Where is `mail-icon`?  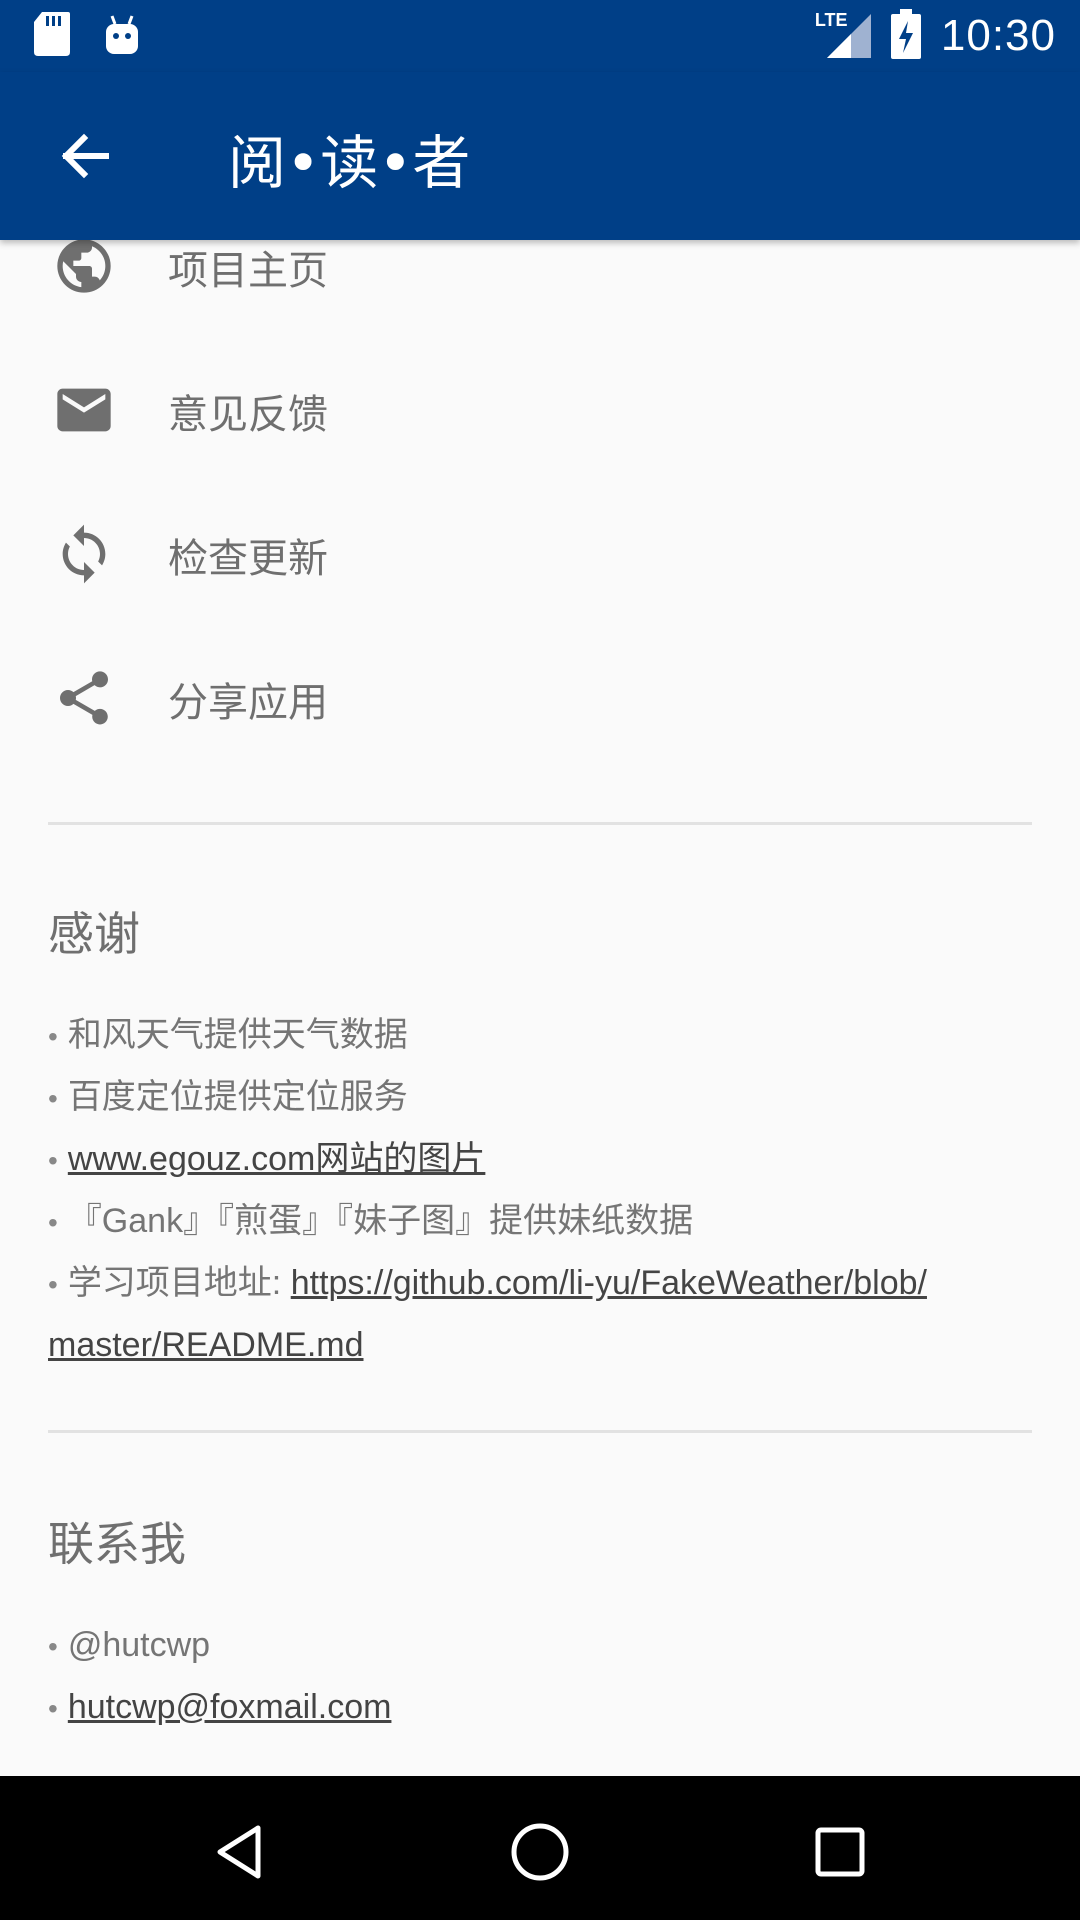 mail-icon is located at coordinates (84, 410).